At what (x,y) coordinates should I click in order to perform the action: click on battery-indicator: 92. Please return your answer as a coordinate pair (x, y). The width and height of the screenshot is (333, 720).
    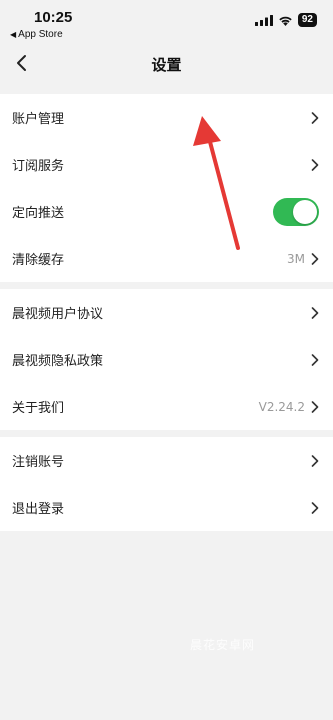
    Looking at the image, I should click on (307, 20).